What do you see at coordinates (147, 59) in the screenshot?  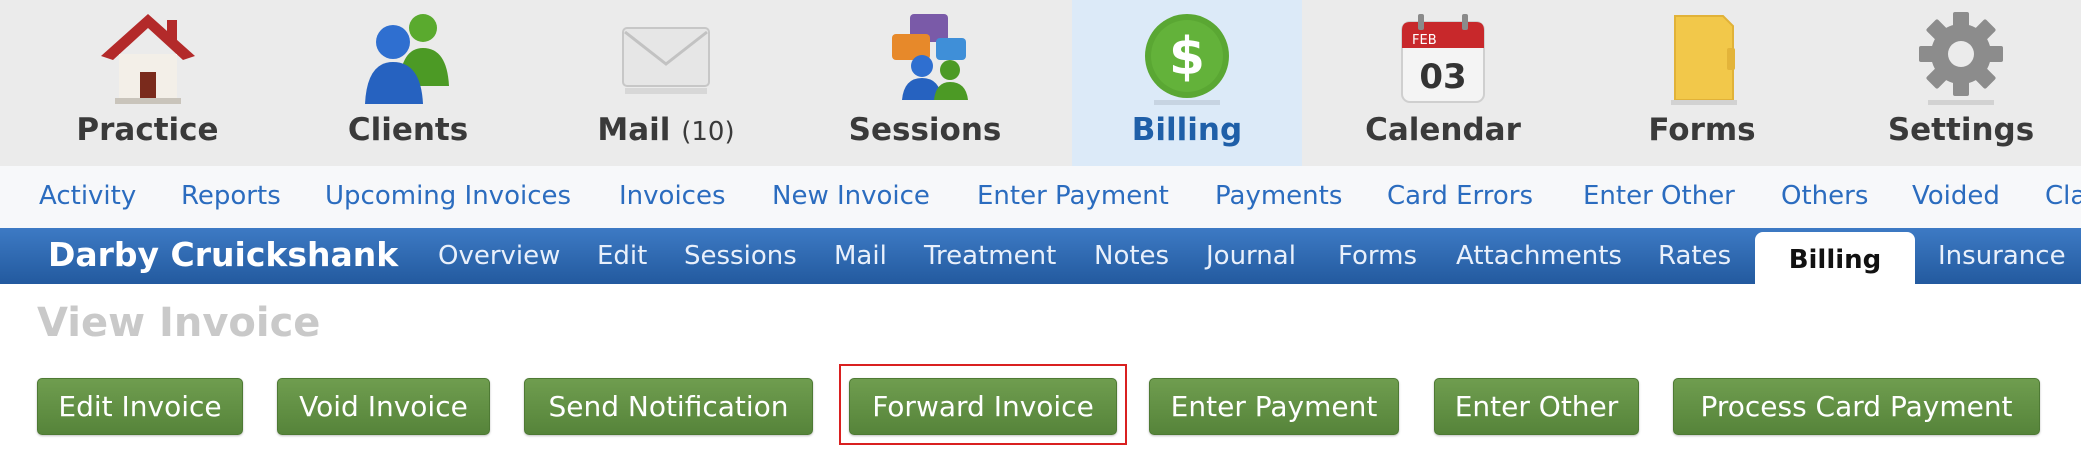 I see `house-icon` at bounding box center [147, 59].